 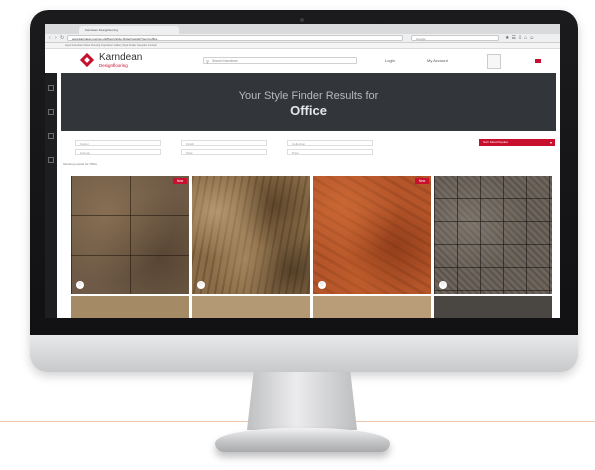 What do you see at coordinates (308, 110) in the screenshot?
I see `hero-room: Office` at bounding box center [308, 110].